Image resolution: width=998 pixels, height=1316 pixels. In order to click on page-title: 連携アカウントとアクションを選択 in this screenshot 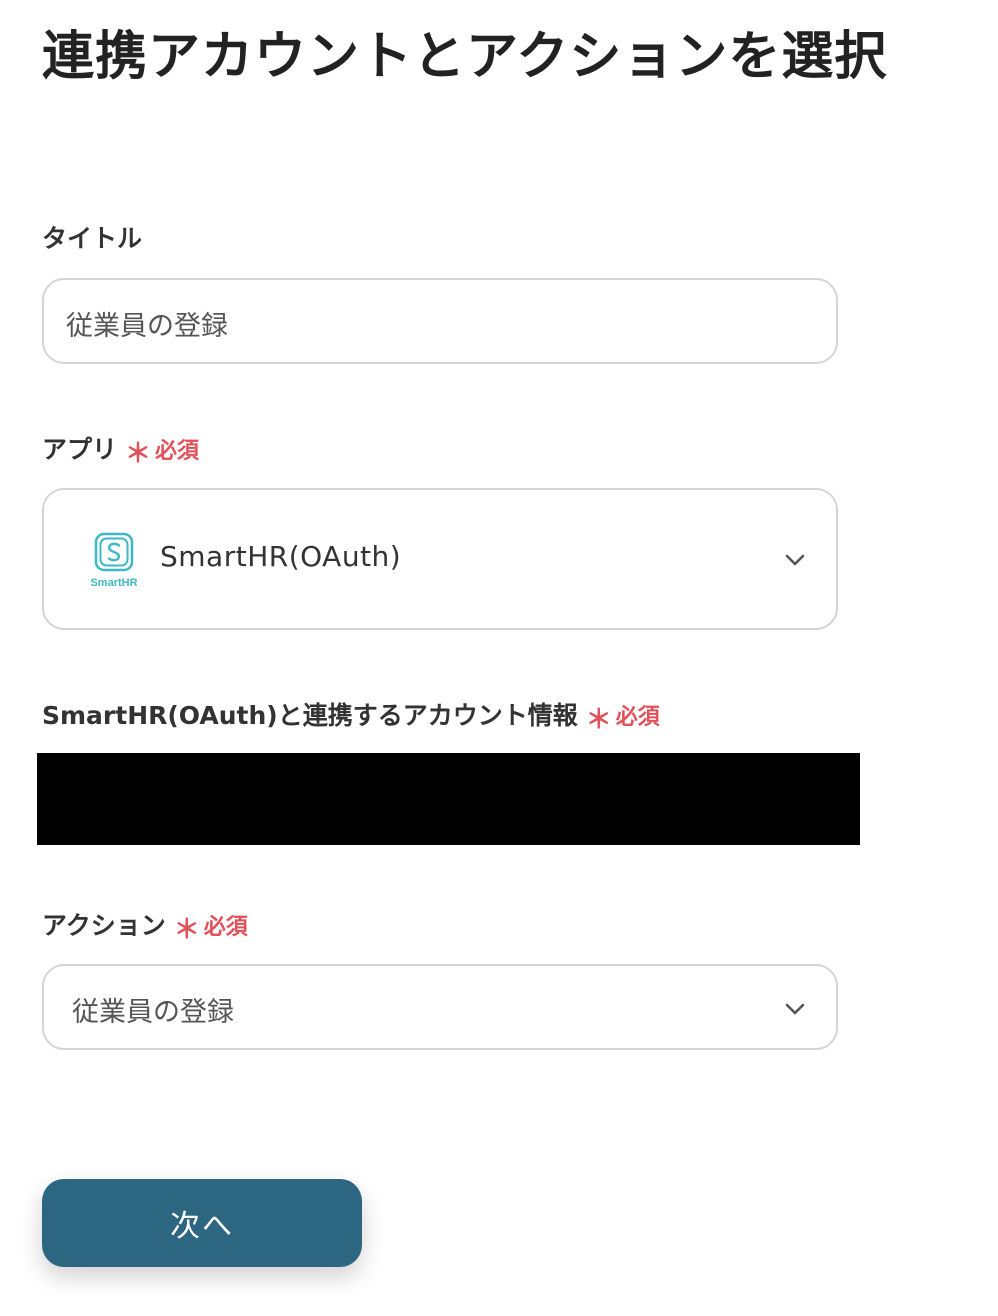, I will do `click(465, 57)`.